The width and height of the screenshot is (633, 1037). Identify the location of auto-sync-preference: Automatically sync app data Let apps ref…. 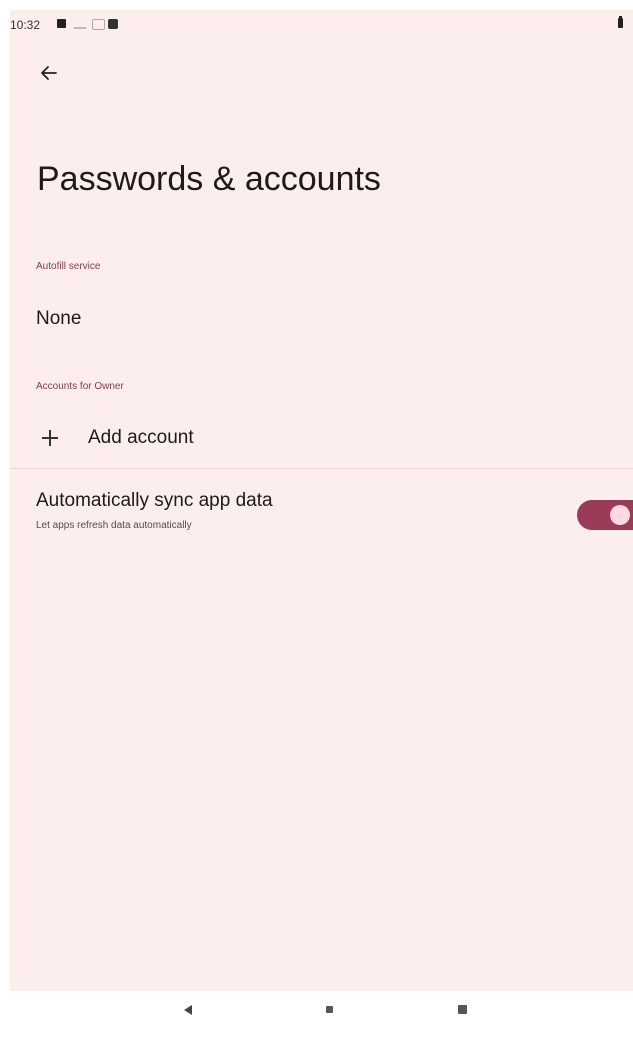
(321, 512).